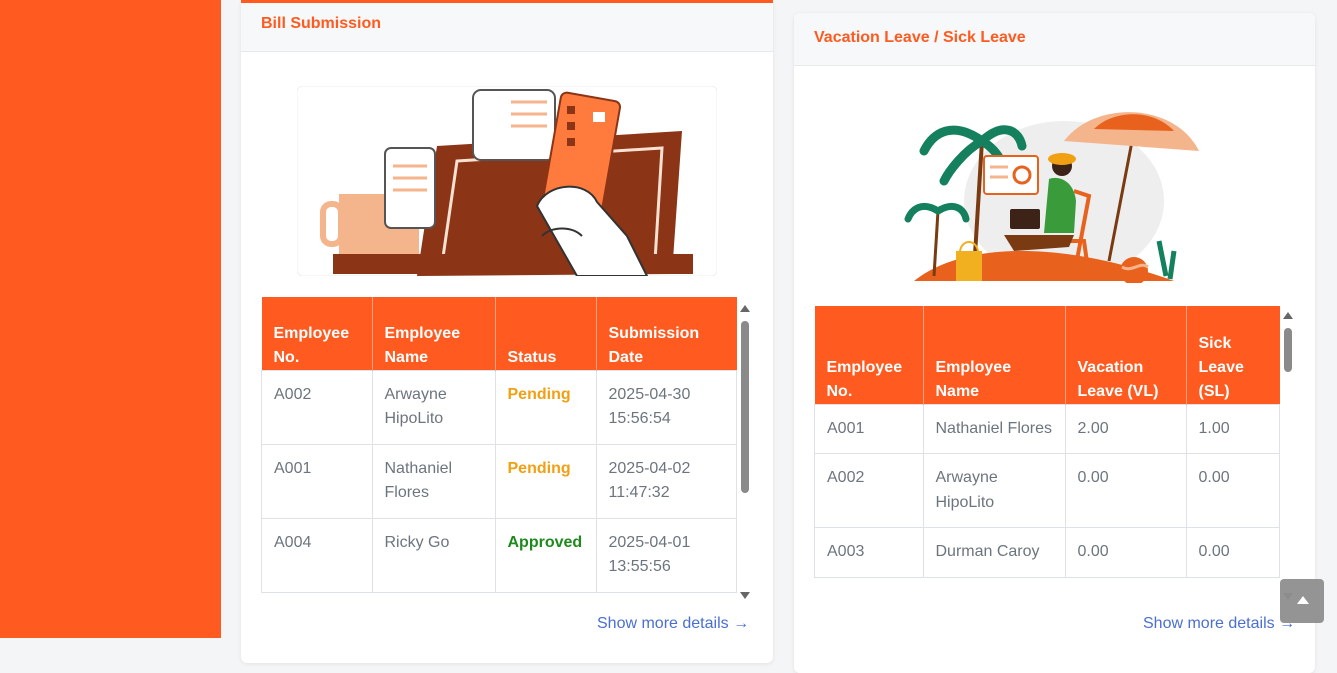 The width and height of the screenshot is (1337, 673). Describe the element at coordinates (433, 555) in the screenshot. I see `cell-employee-name: Ricky Go` at that location.